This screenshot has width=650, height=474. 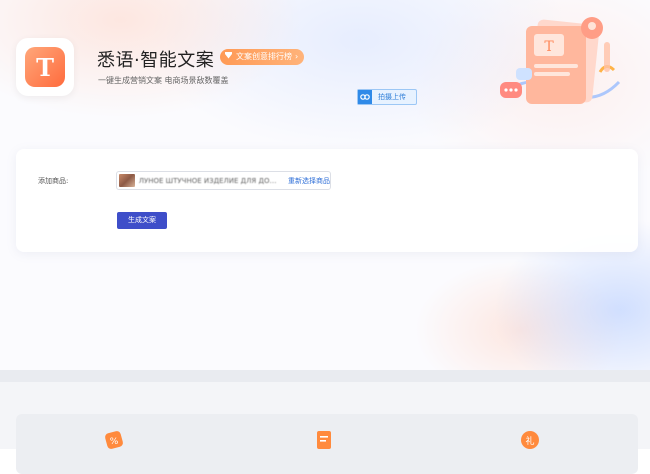 I want to click on app-logo-letter: T, so click(x=45, y=67).